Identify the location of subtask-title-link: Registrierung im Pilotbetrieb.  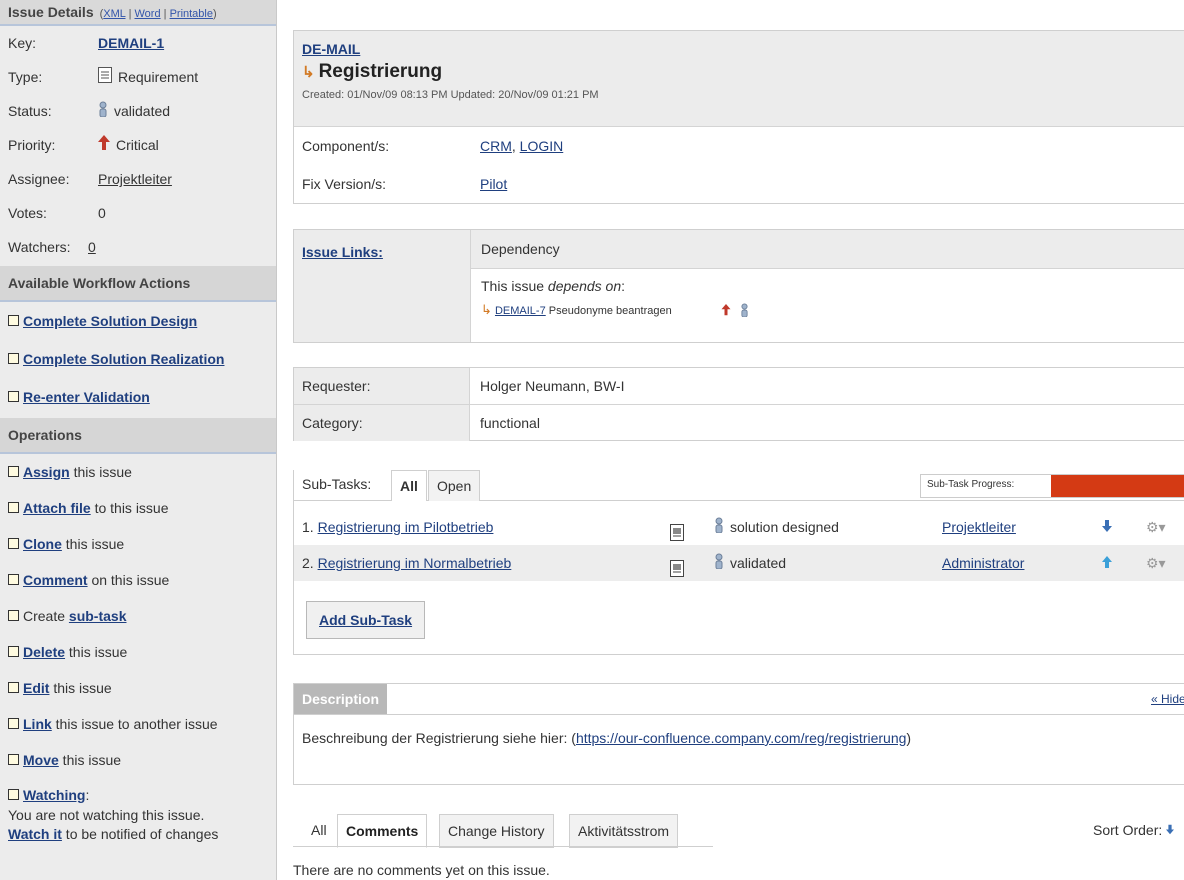
(406, 527).